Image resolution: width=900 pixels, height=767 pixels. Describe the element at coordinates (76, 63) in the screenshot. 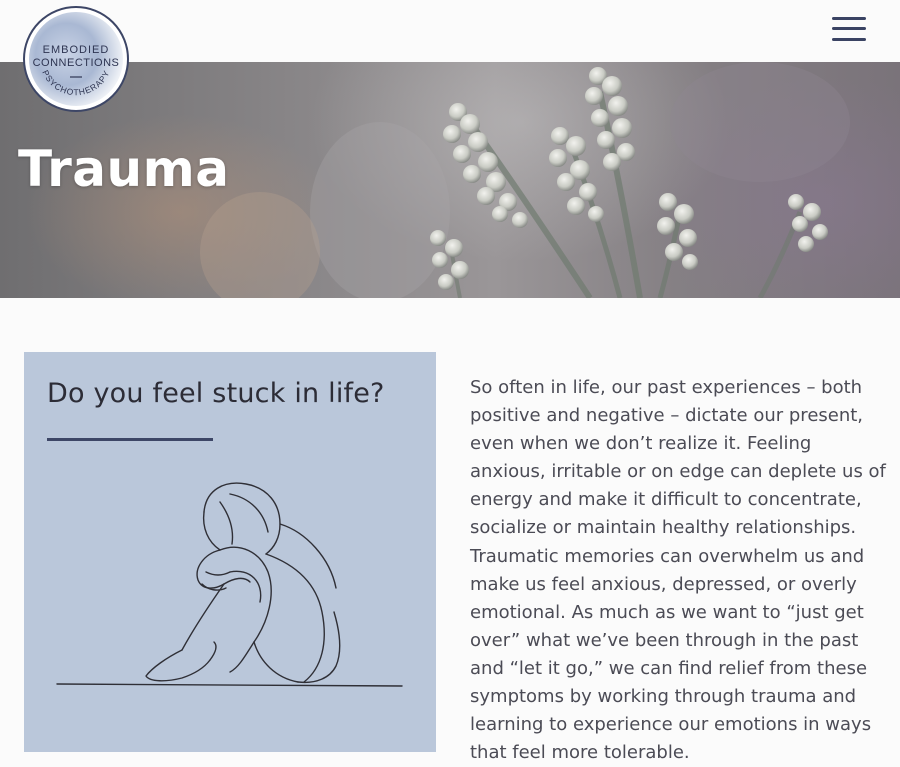

I see `logo-line2: CONNECTIONS` at that location.